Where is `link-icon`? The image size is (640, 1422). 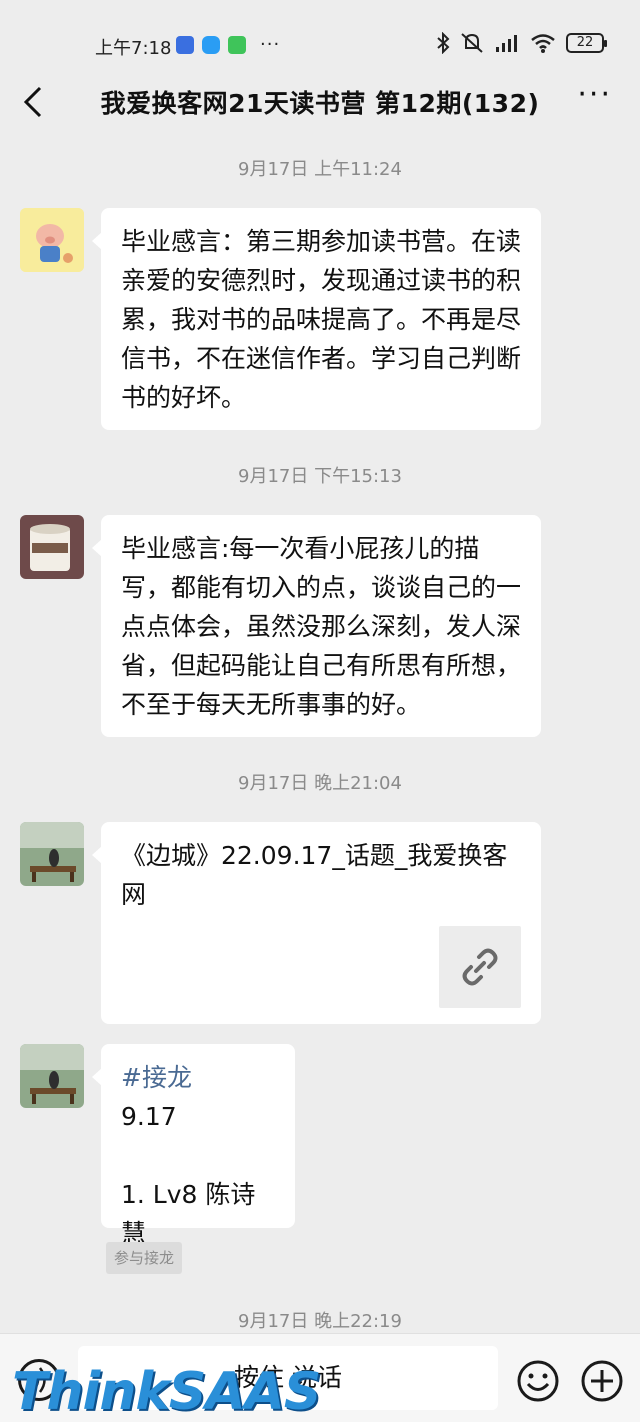
link-icon is located at coordinates (480, 967).